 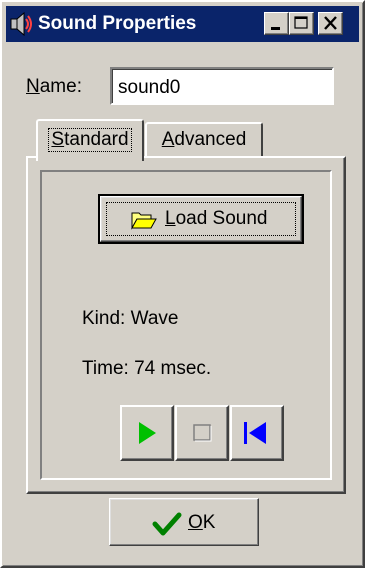 I want to click on close-button, so click(x=330, y=23).